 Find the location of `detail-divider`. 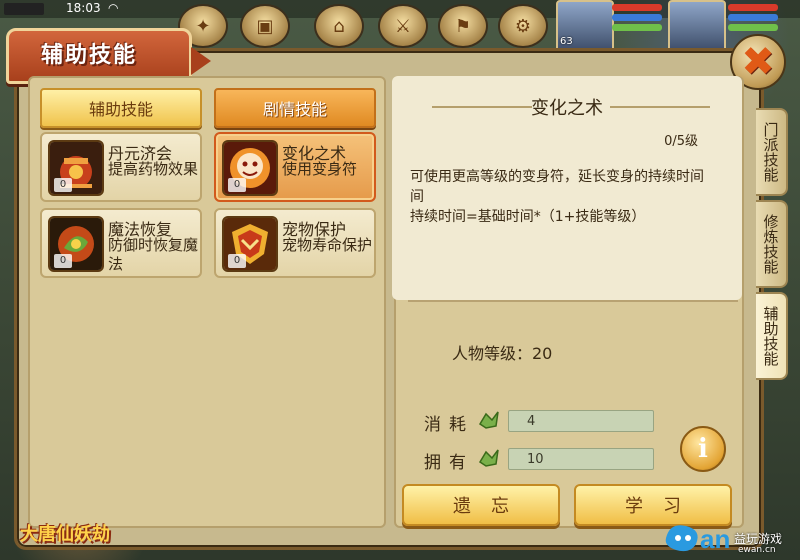

detail-divider is located at coordinates (573, 301).